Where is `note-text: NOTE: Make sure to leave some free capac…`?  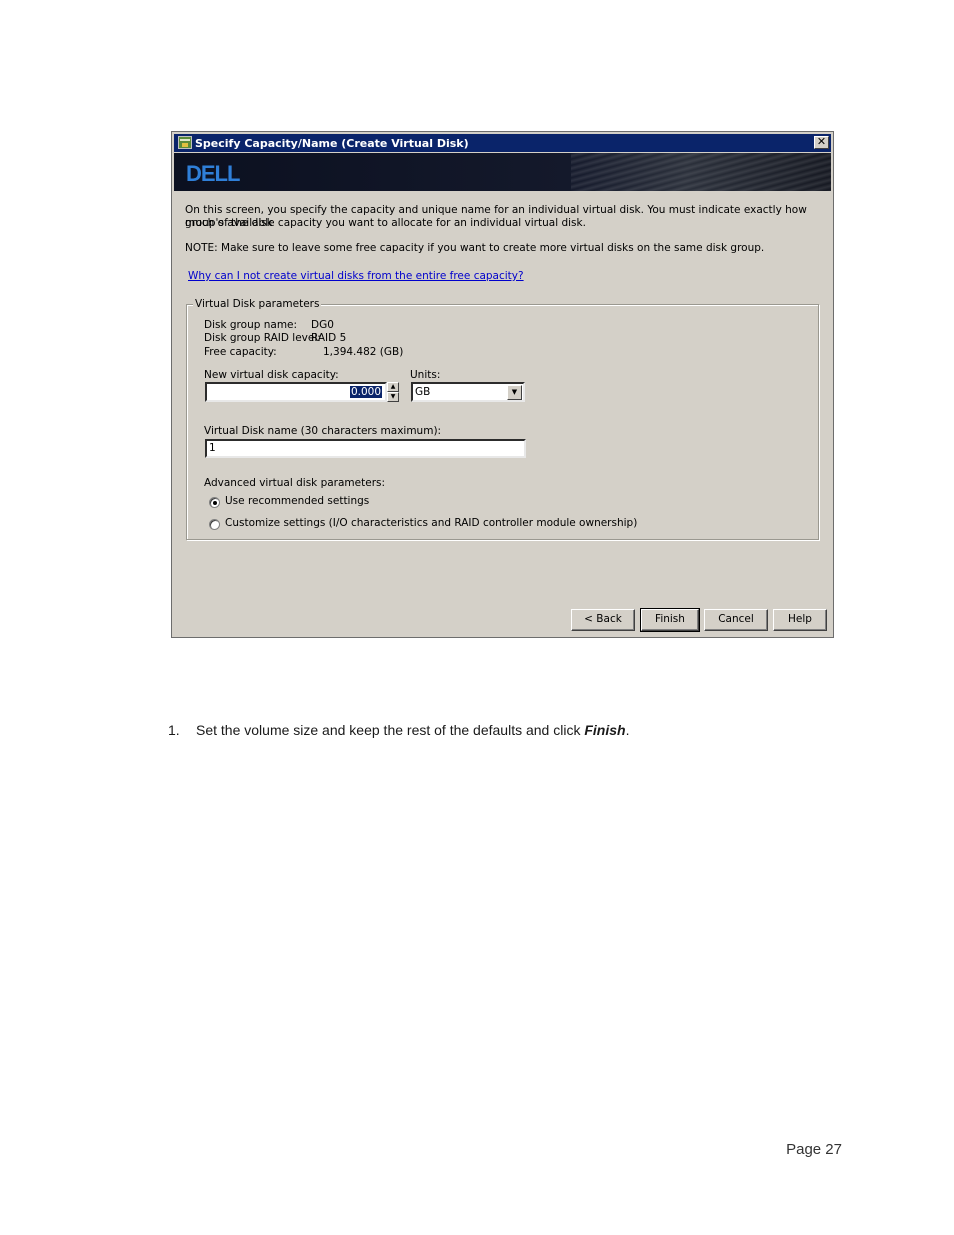 note-text: NOTE: Make sure to leave some free capac… is located at coordinates (475, 248).